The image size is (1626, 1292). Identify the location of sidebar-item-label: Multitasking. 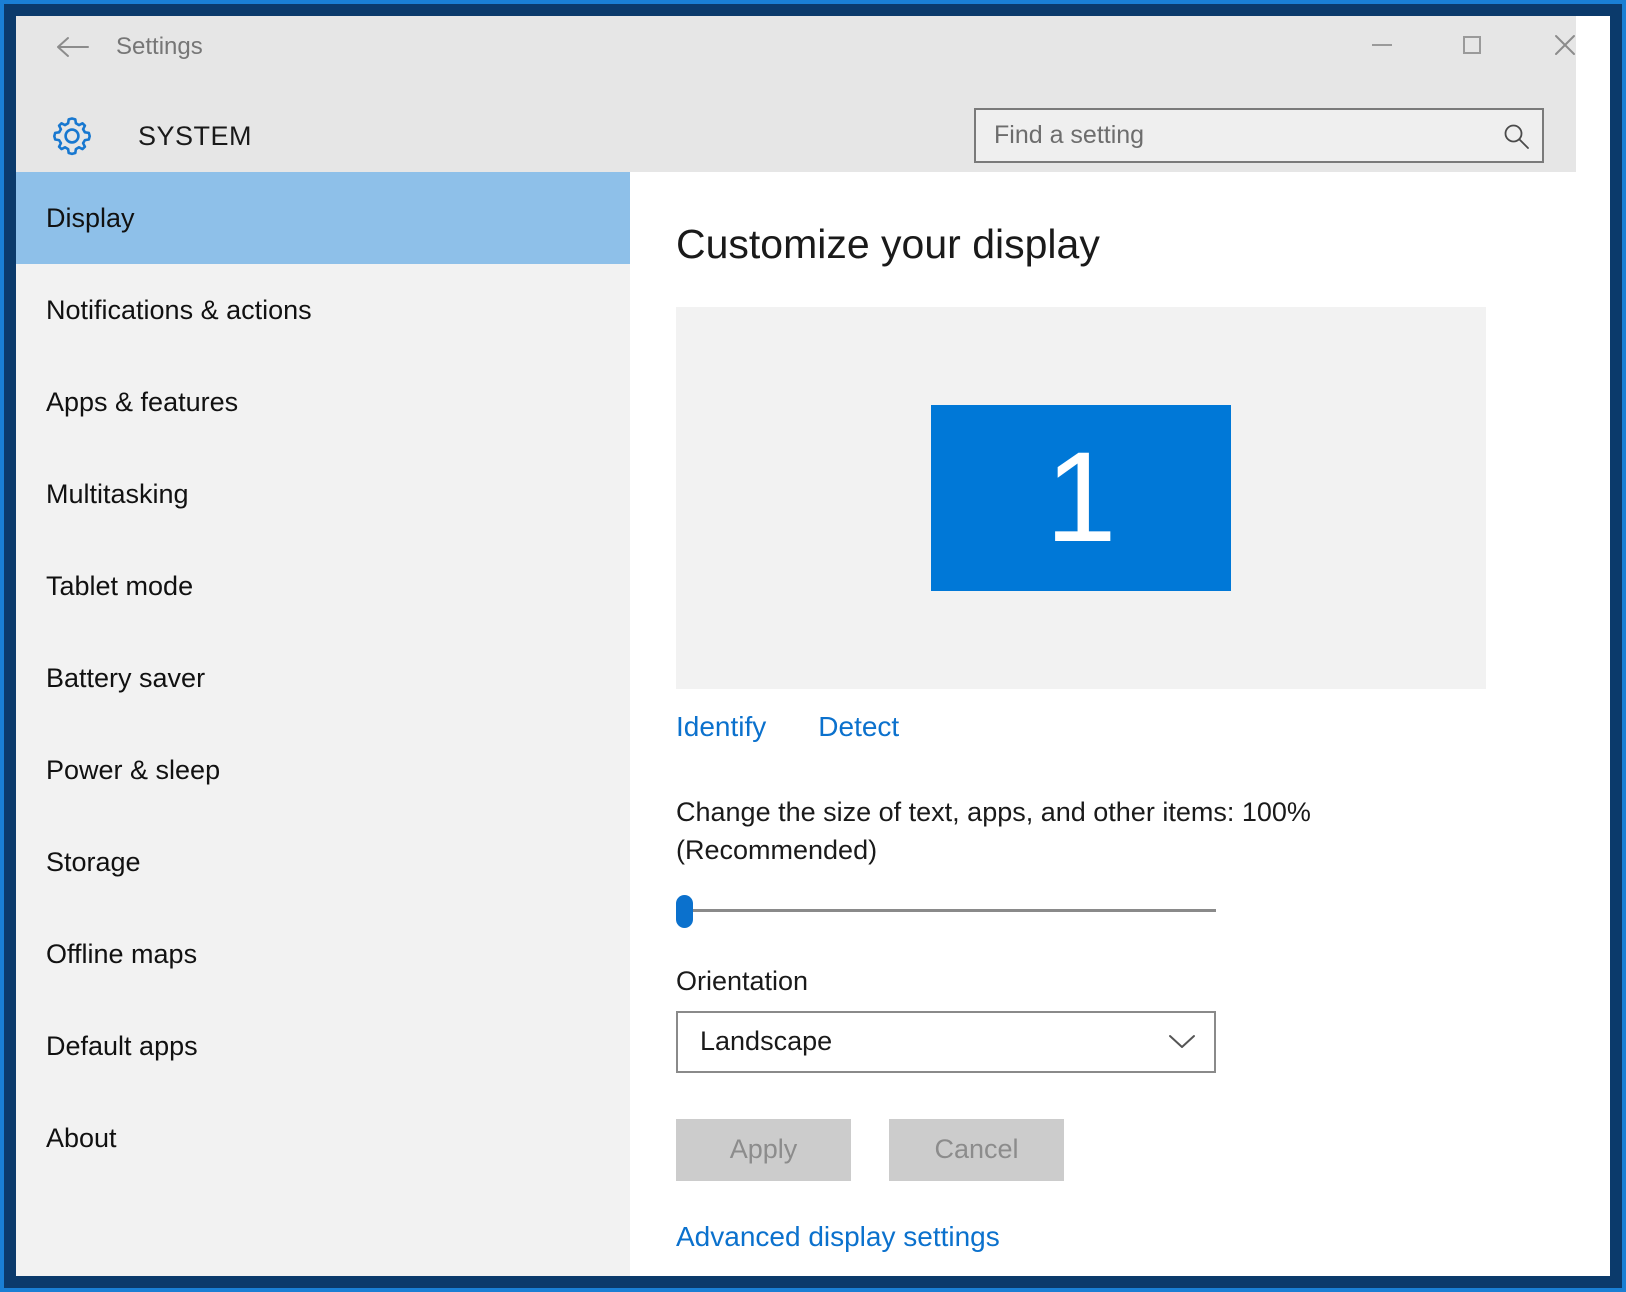
(117, 493).